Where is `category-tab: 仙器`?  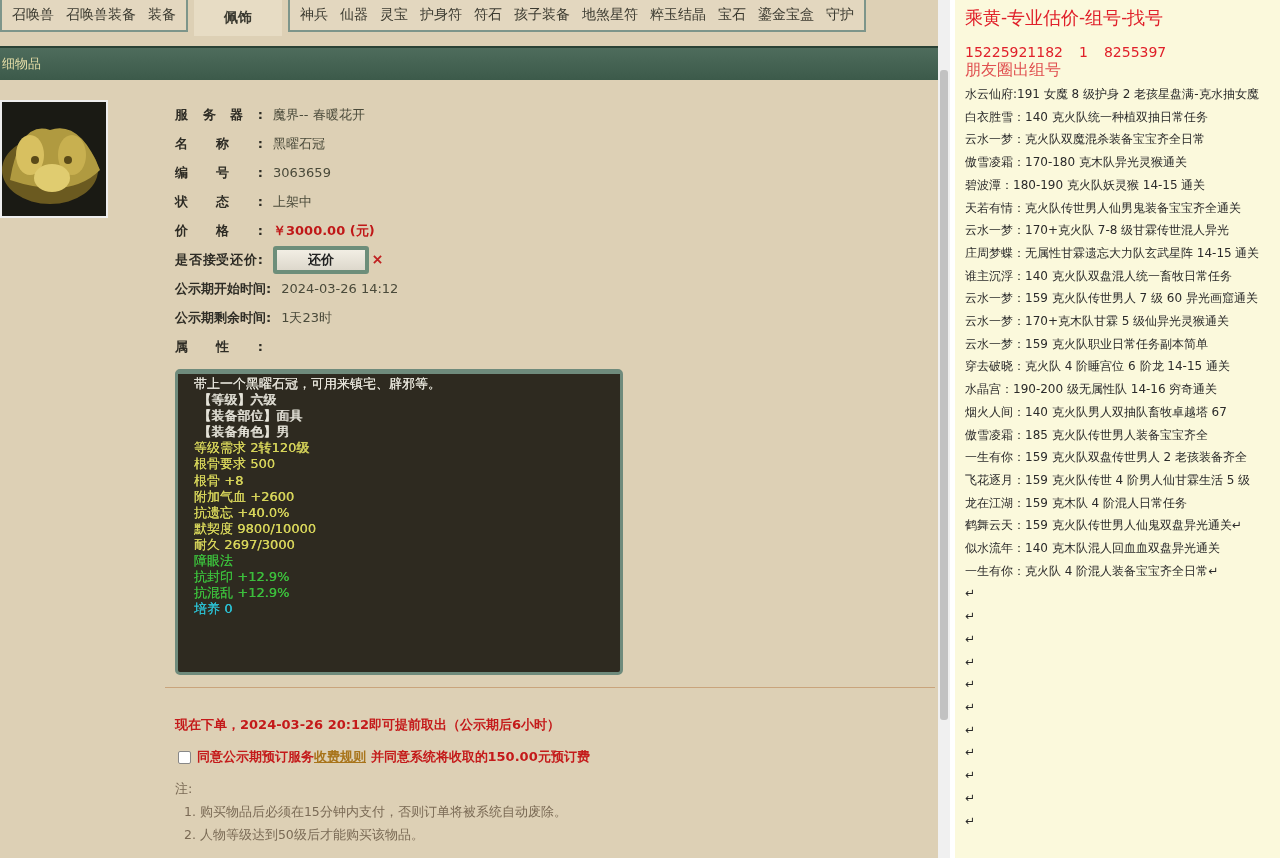 category-tab: 仙器 is located at coordinates (354, 15).